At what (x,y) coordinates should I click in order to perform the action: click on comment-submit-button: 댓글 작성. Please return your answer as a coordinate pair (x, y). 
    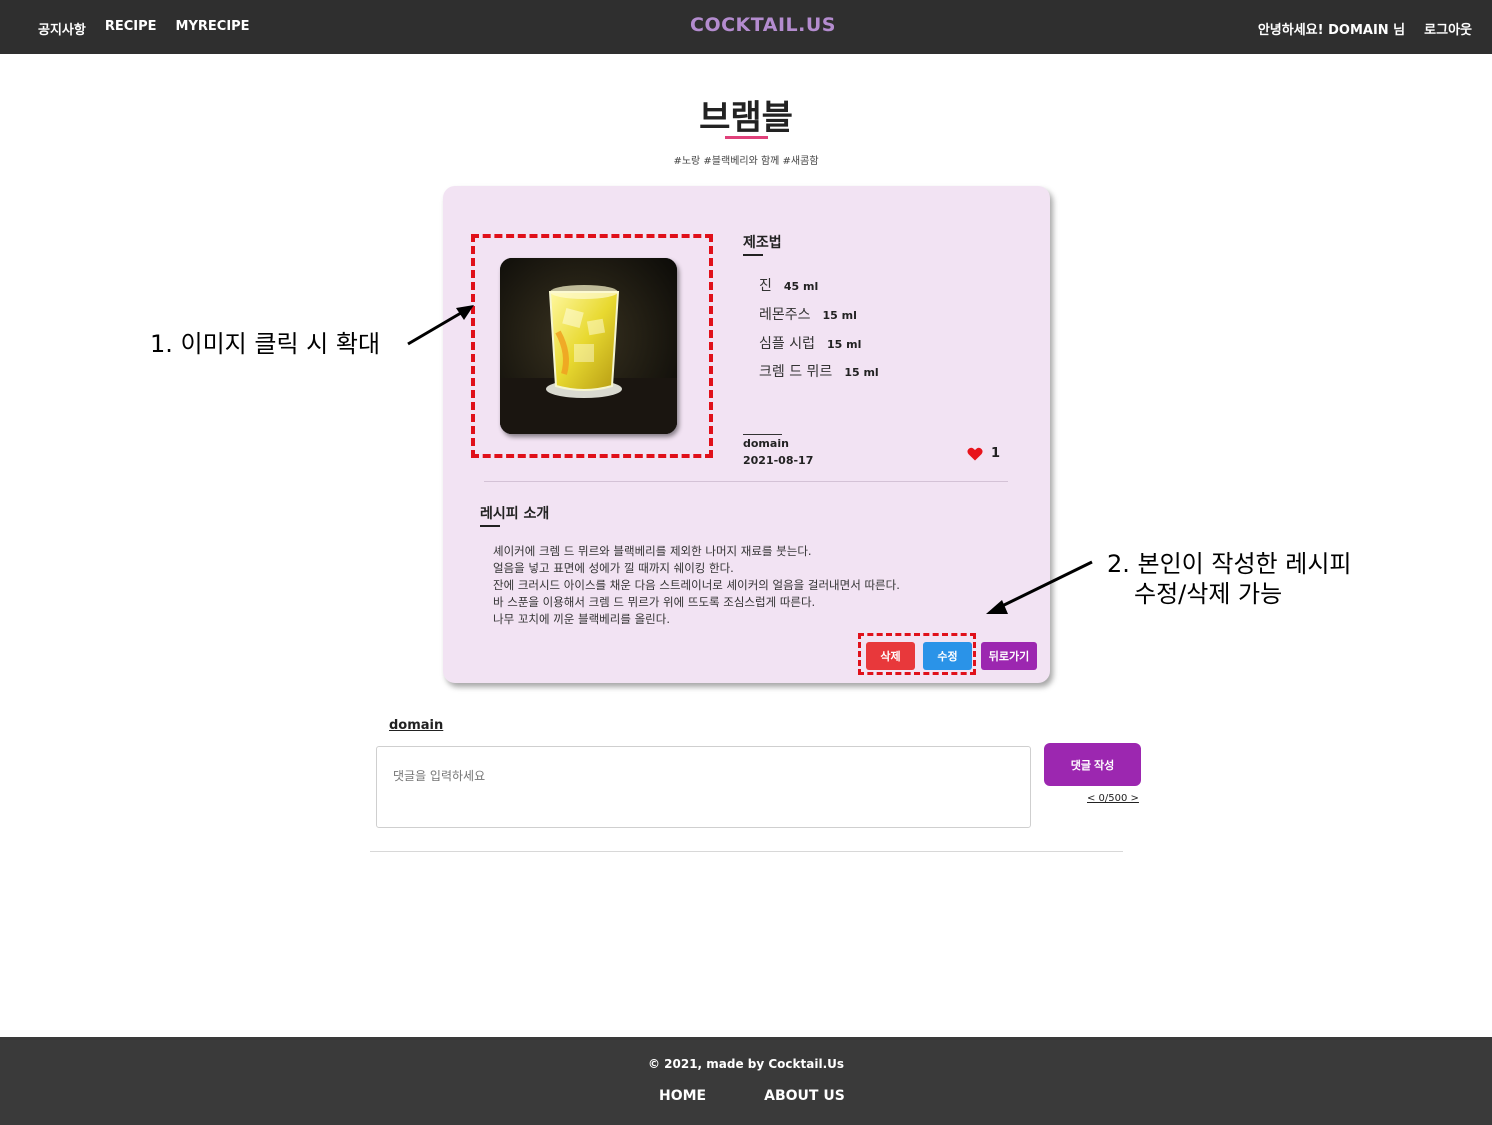
    Looking at the image, I should click on (1092, 764).